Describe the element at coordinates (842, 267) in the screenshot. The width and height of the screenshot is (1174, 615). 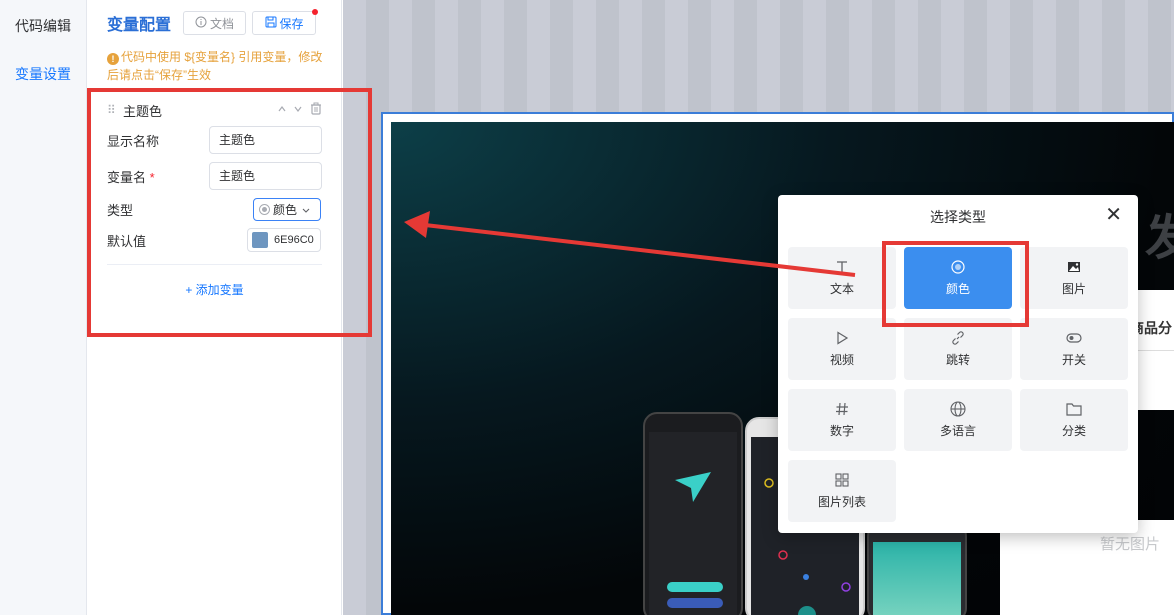
I see `text-icon` at that location.